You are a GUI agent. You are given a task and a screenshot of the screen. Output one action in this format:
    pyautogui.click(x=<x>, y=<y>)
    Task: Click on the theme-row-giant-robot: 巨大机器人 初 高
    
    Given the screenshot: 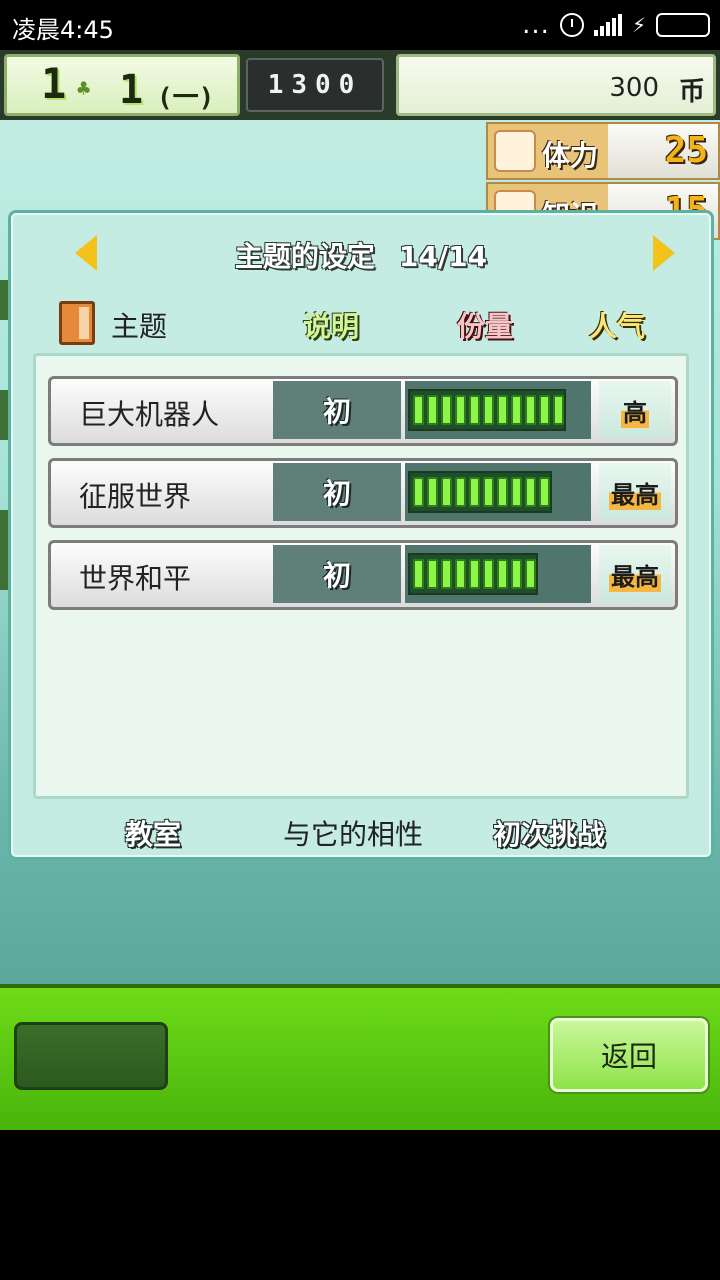 What is the action you would take?
    pyautogui.click(x=363, y=411)
    